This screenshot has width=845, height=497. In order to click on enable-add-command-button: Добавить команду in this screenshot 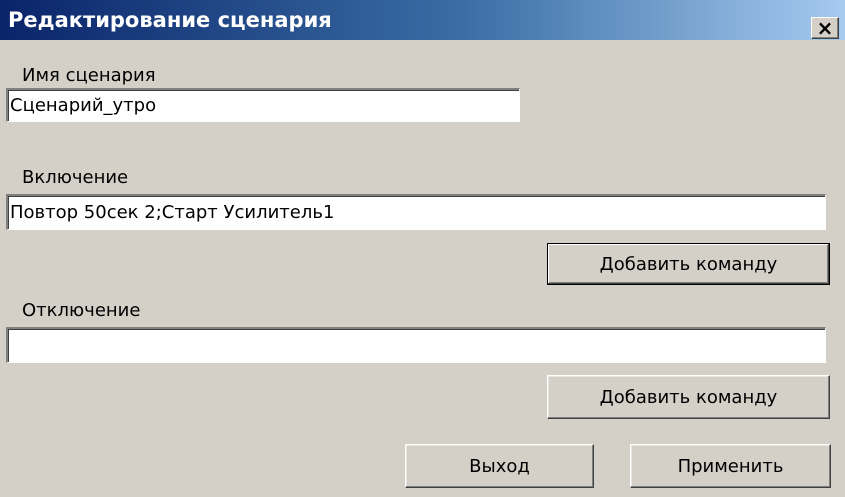, I will do `click(688, 264)`.